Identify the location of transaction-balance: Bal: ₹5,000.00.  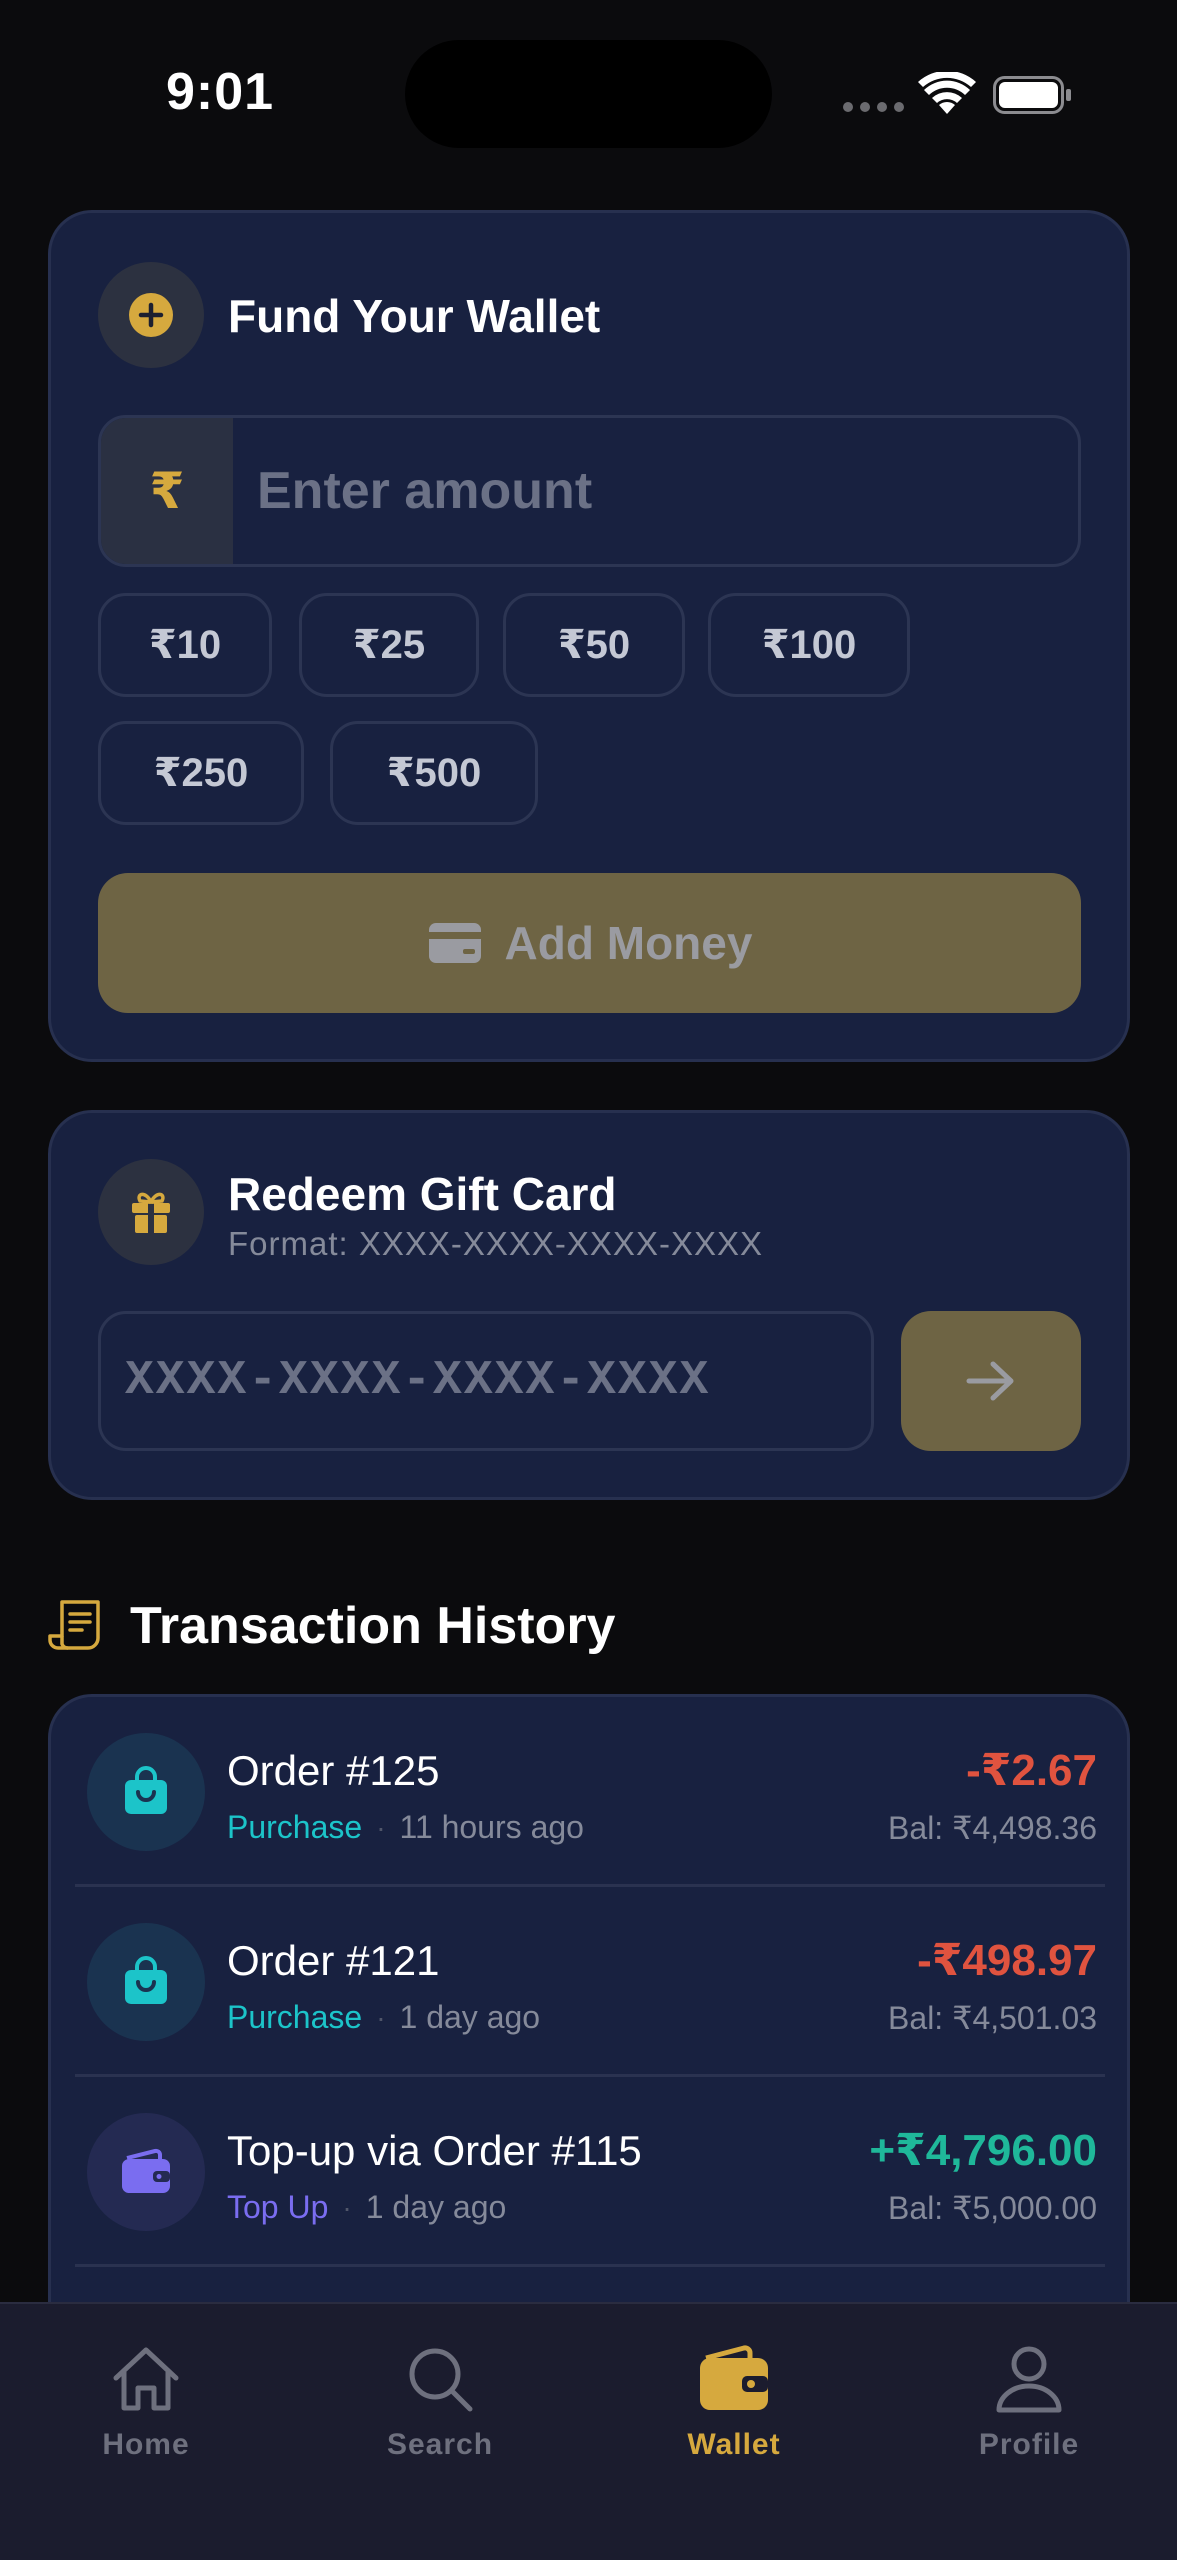
(992, 2208).